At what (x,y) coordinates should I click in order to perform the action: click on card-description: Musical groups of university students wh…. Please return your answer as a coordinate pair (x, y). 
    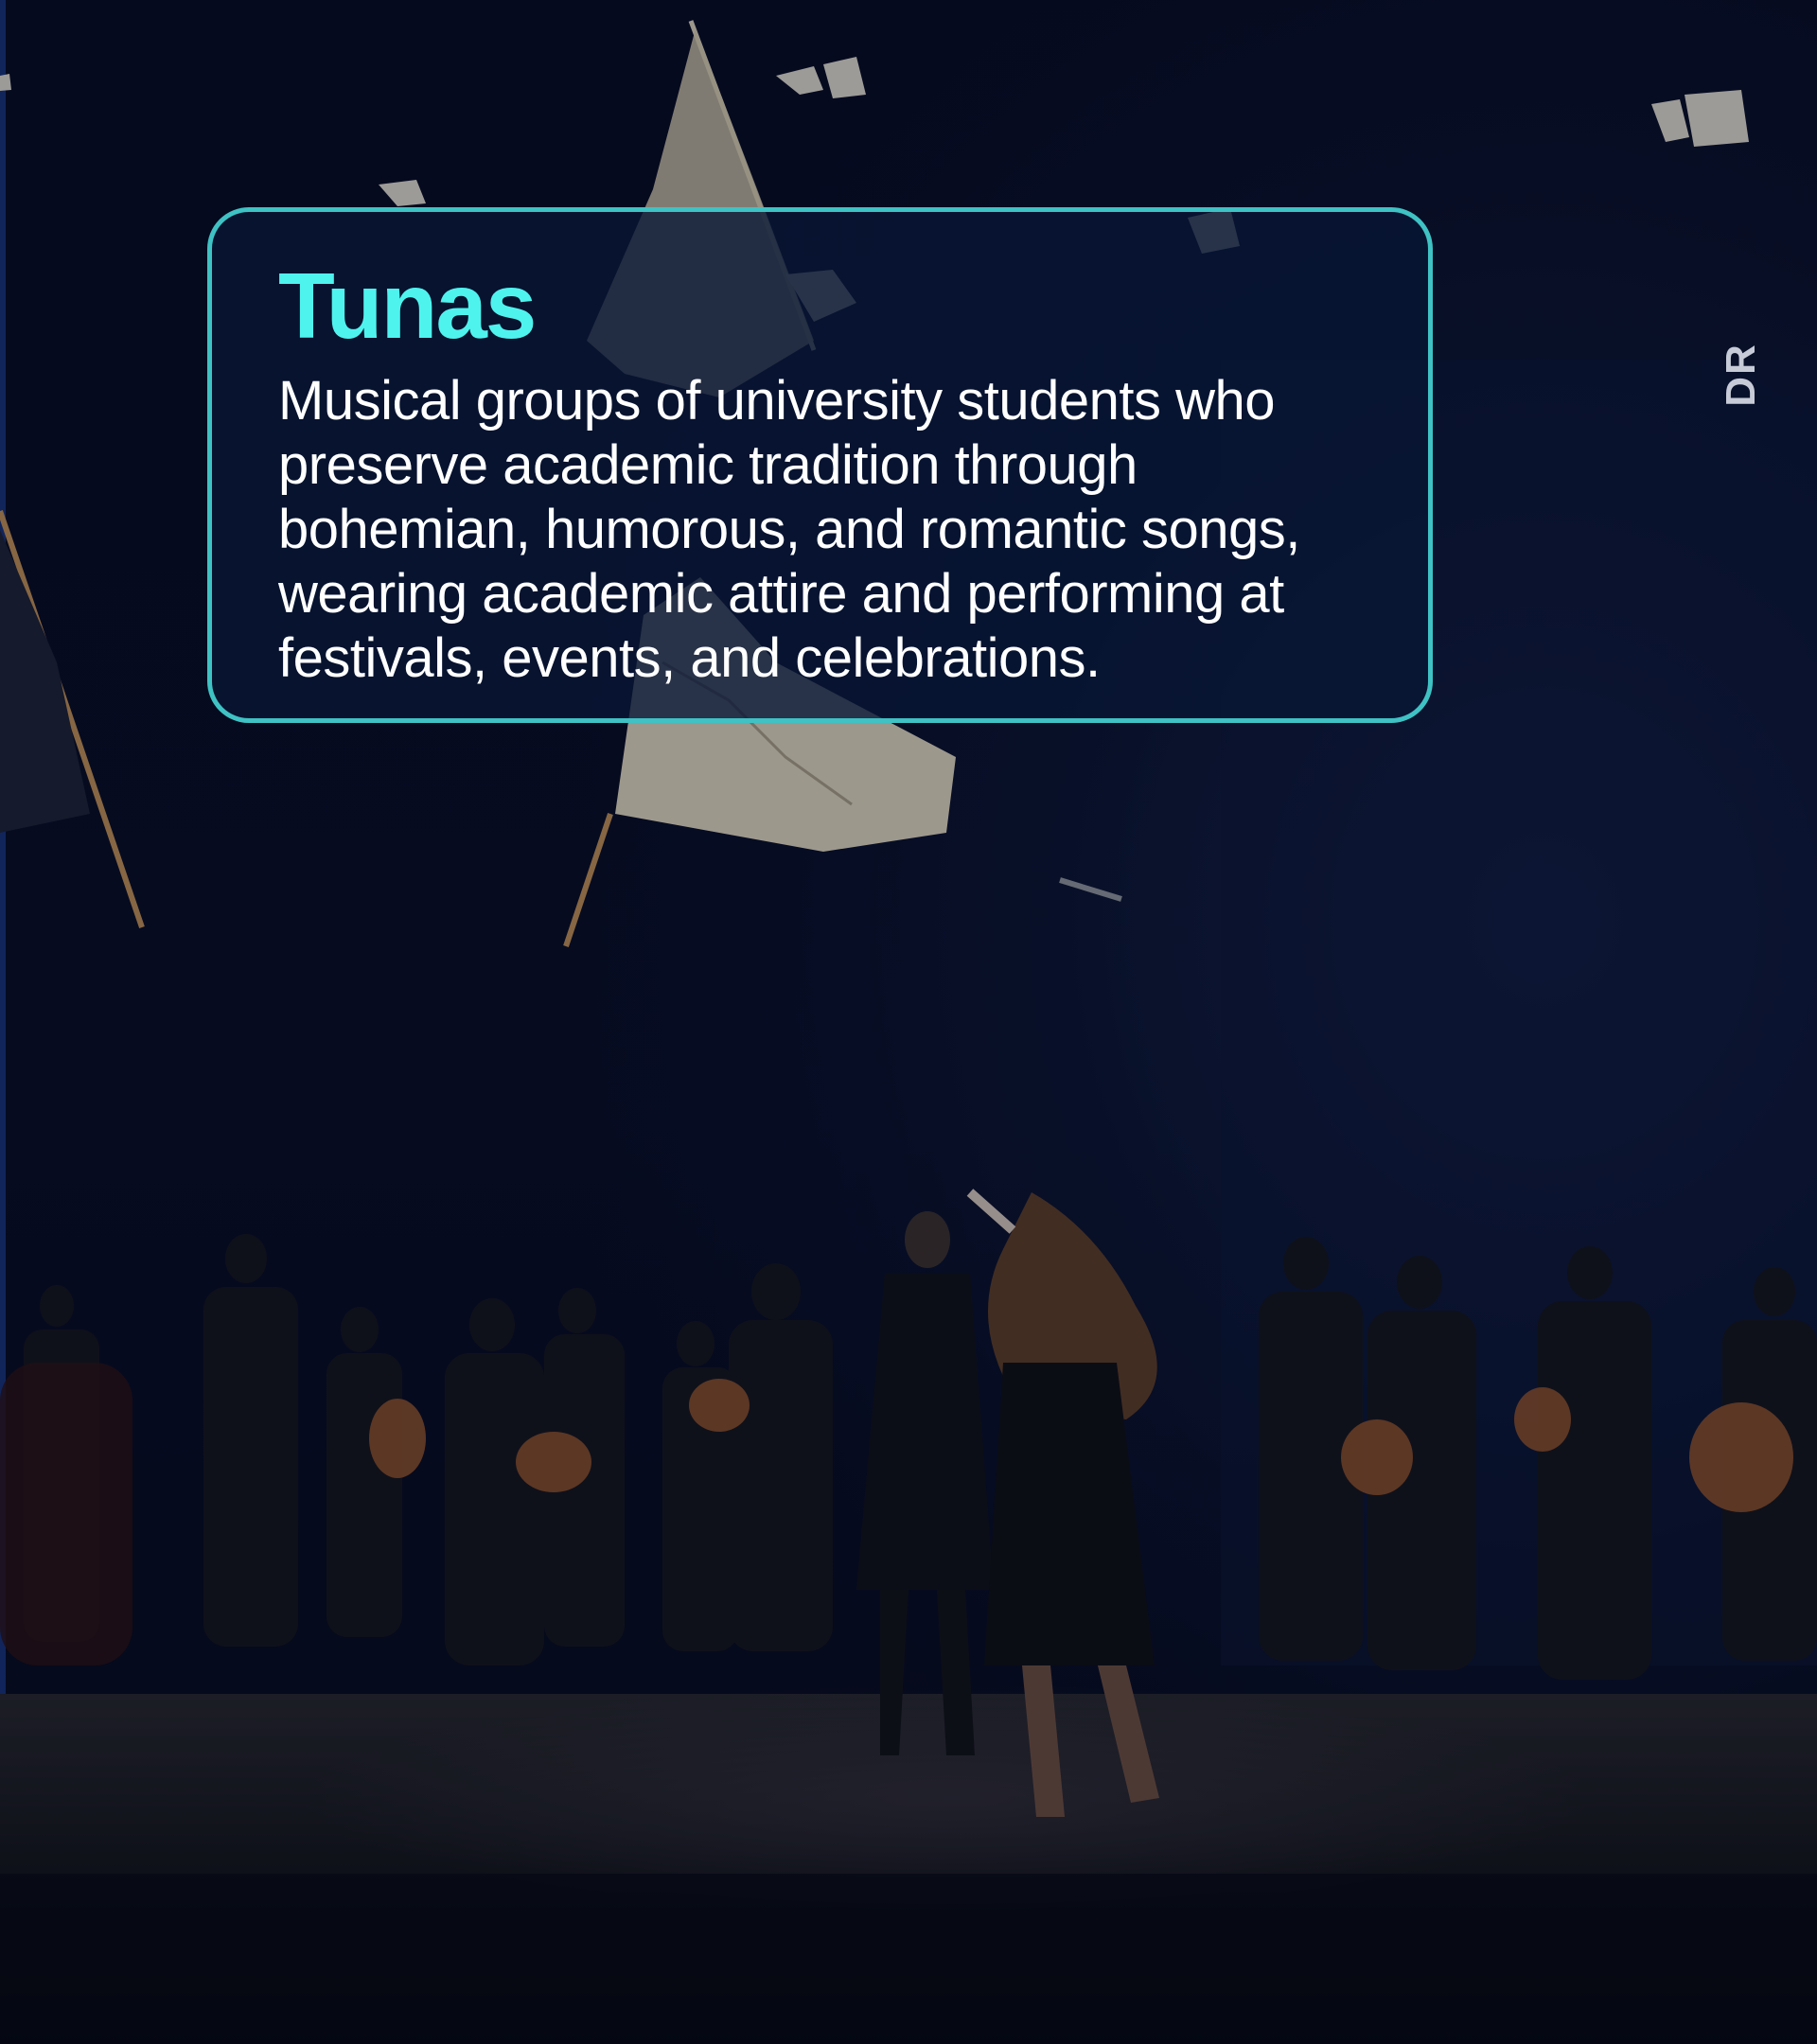
    Looking at the image, I should click on (789, 529).